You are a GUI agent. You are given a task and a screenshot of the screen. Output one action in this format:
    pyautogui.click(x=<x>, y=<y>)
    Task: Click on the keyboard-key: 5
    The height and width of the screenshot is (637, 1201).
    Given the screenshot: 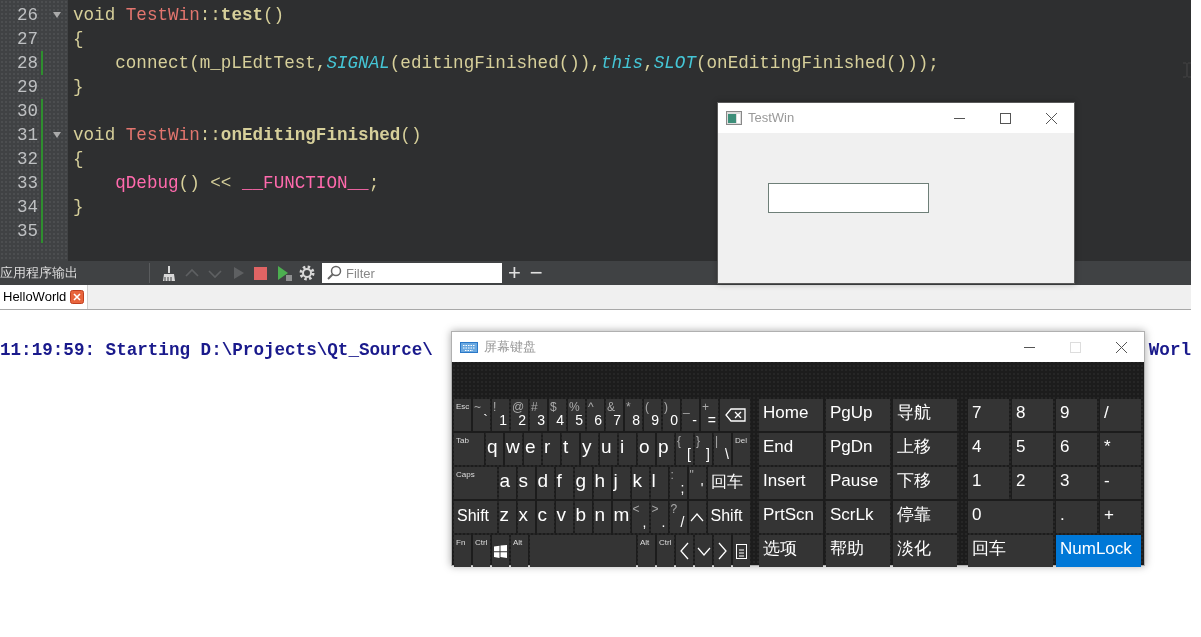 What is the action you would take?
    pyautogui.click(x=1032, y=449)
    